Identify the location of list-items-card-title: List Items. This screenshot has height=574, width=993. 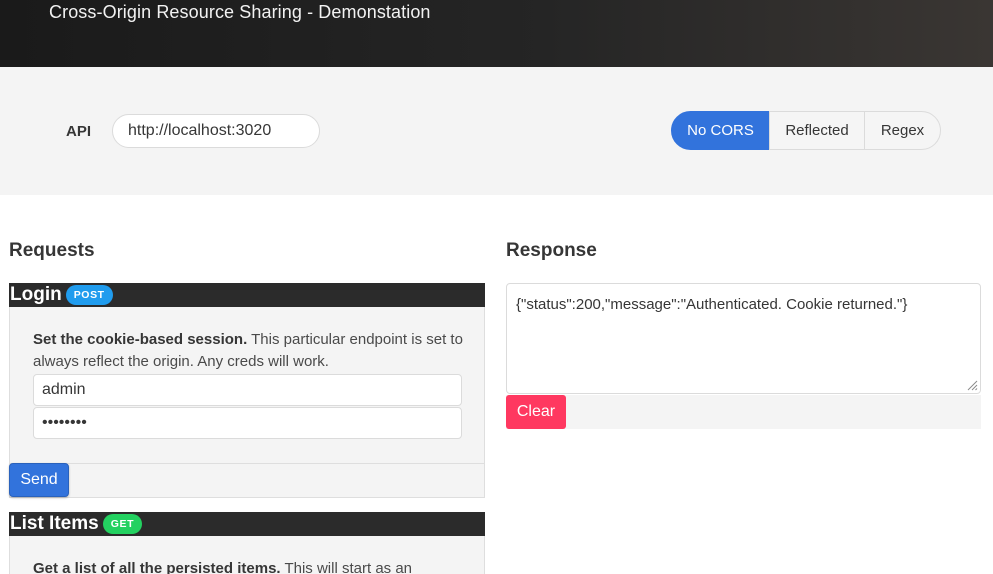
(54, 523).